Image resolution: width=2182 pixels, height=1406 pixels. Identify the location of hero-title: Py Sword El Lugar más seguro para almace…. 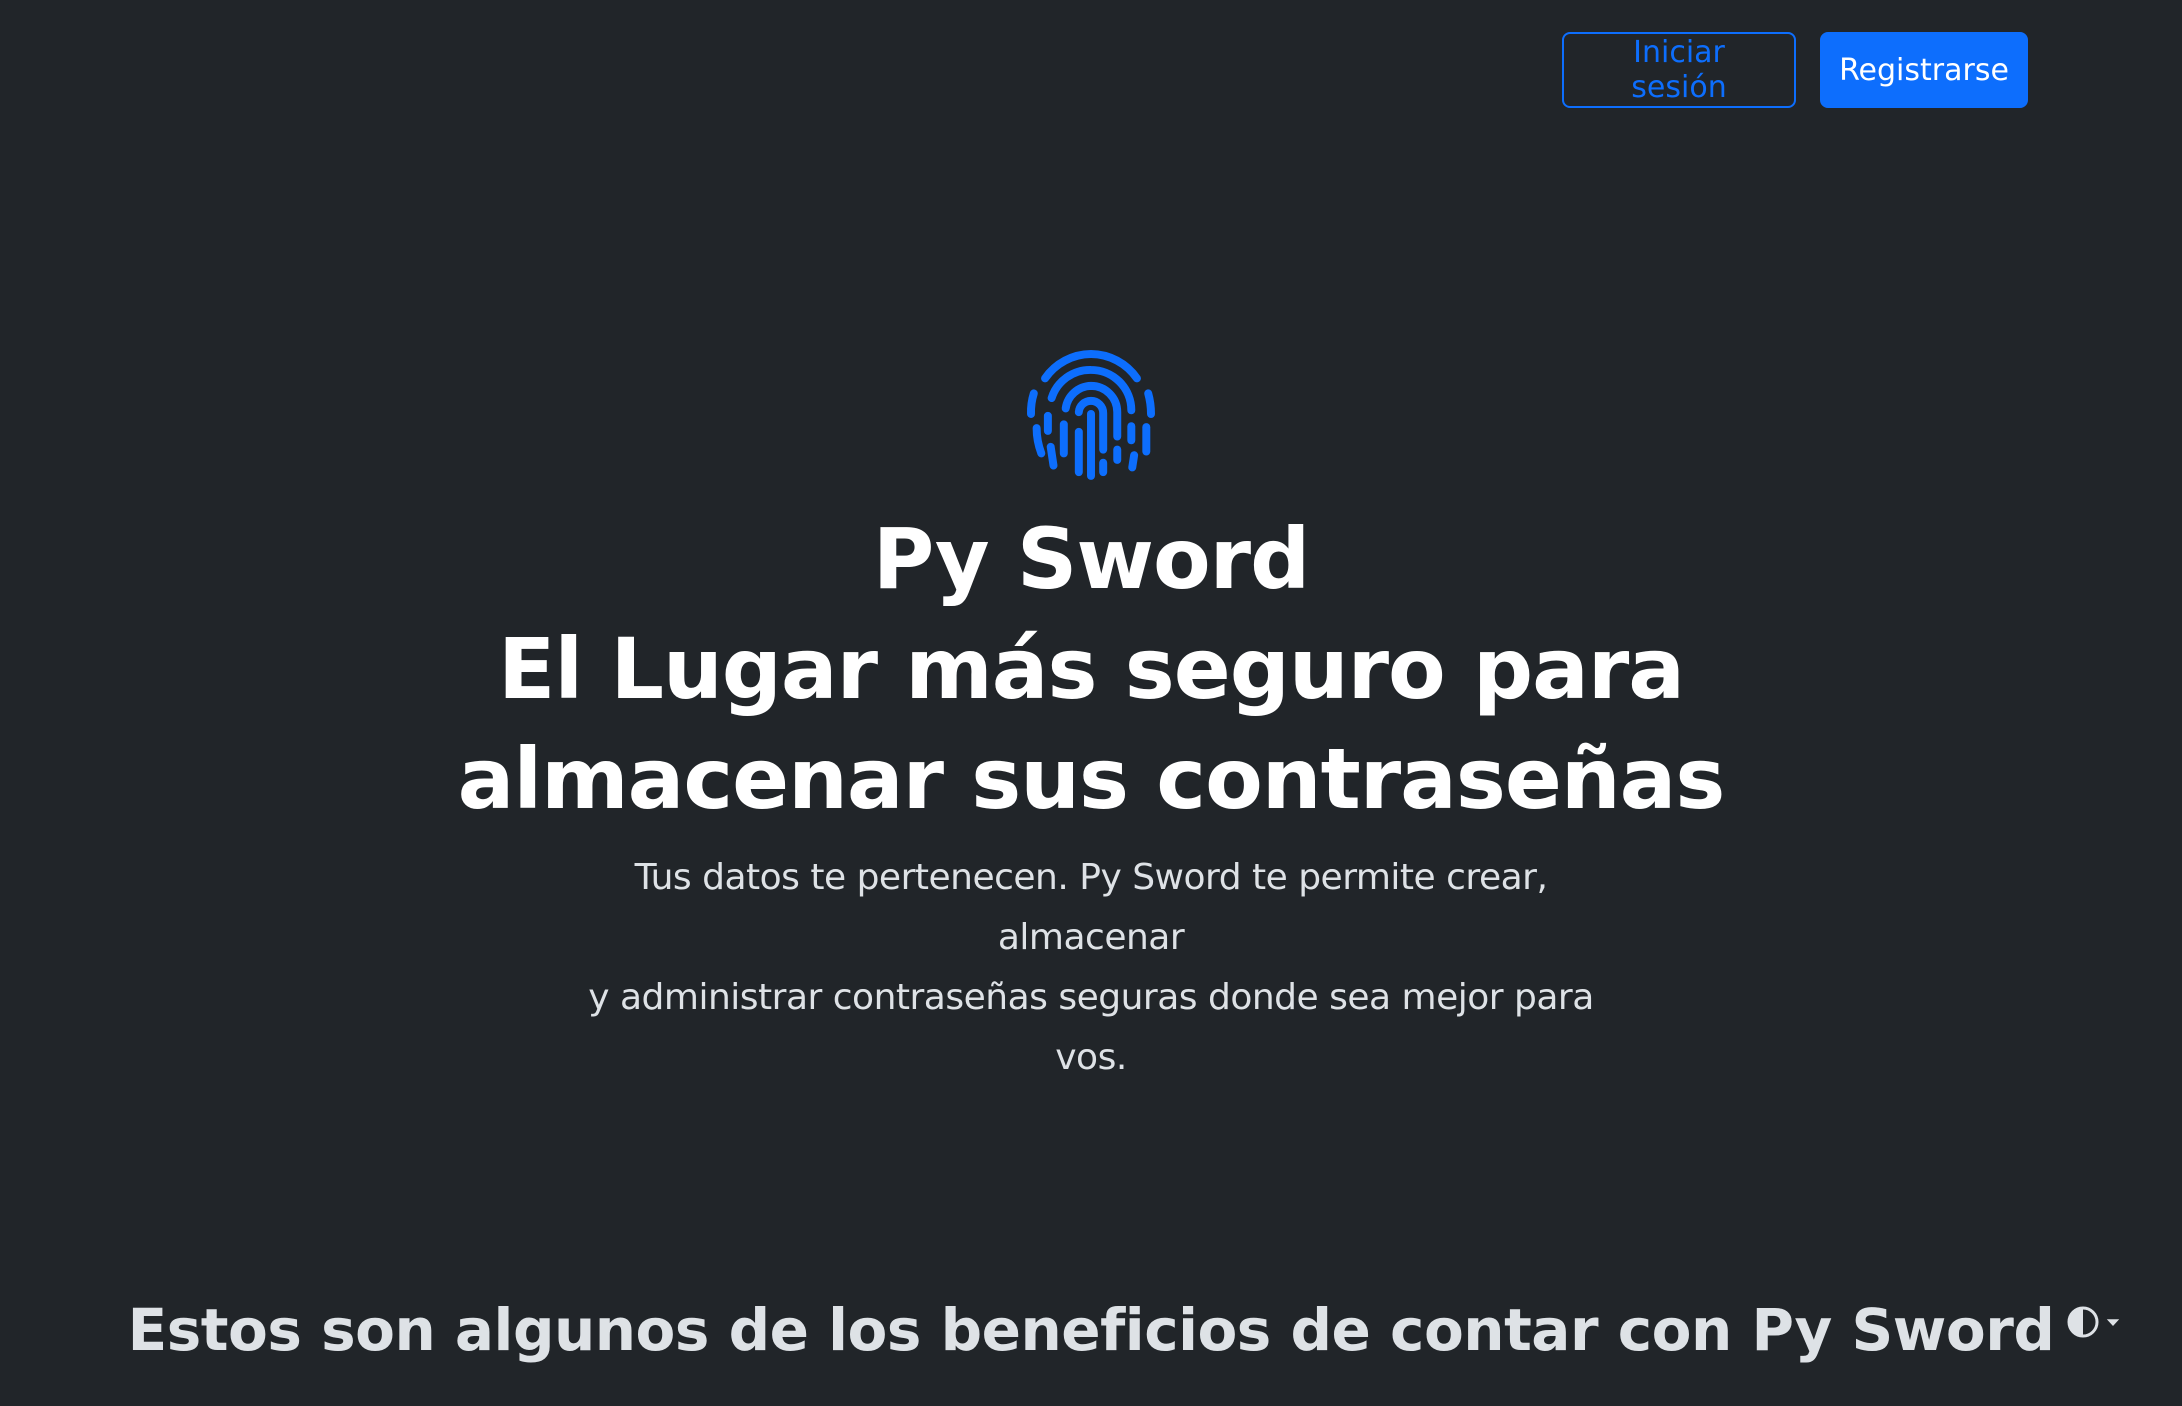
(1091, 669).